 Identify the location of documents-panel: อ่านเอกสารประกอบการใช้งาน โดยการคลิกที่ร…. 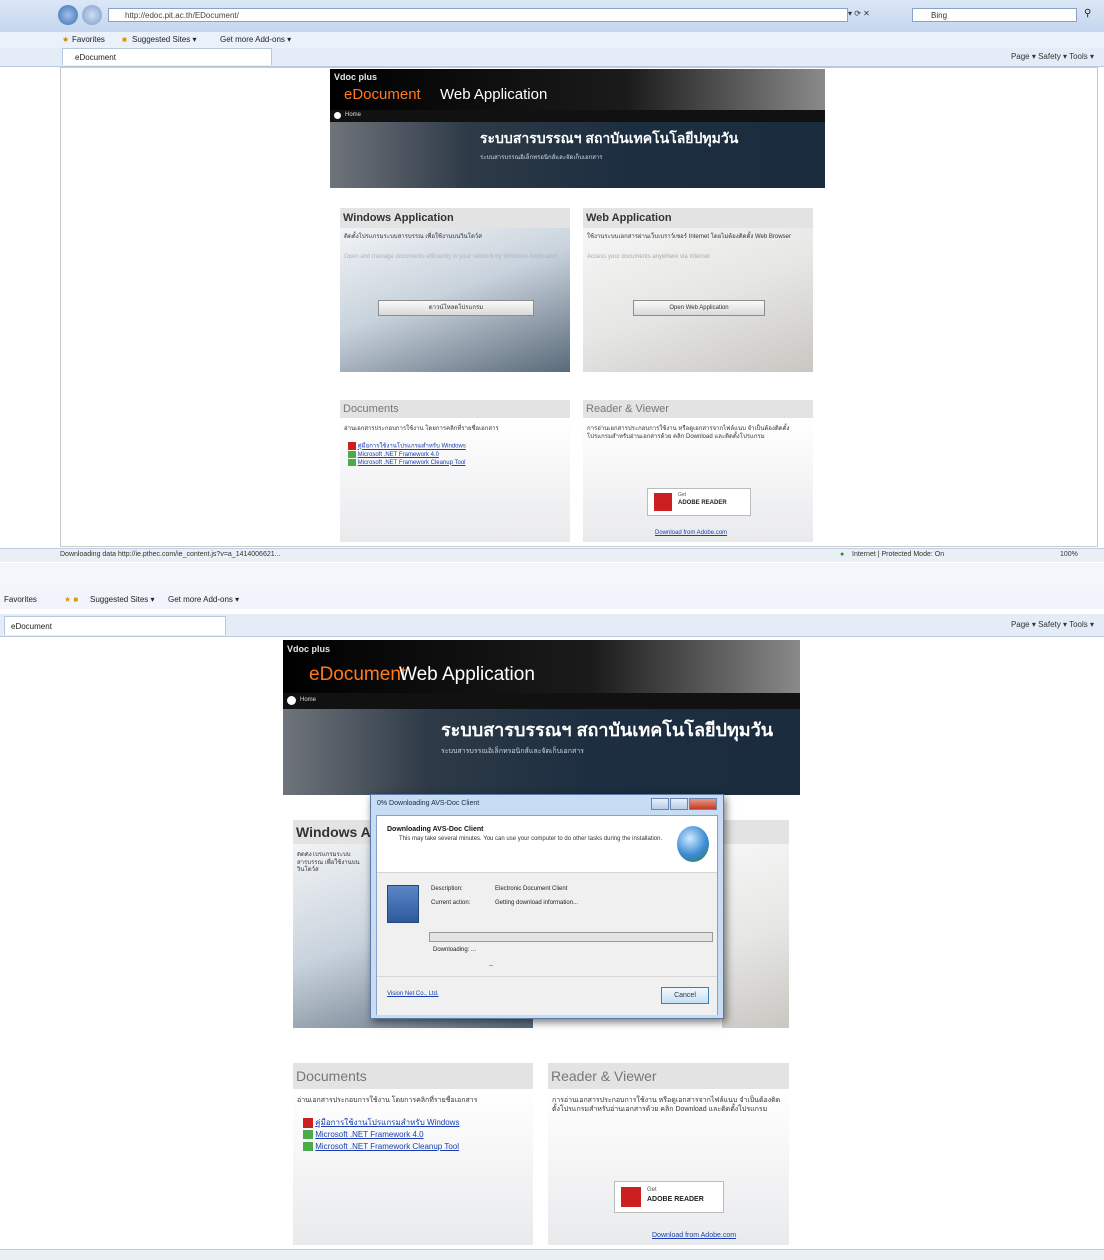
(455, 480).